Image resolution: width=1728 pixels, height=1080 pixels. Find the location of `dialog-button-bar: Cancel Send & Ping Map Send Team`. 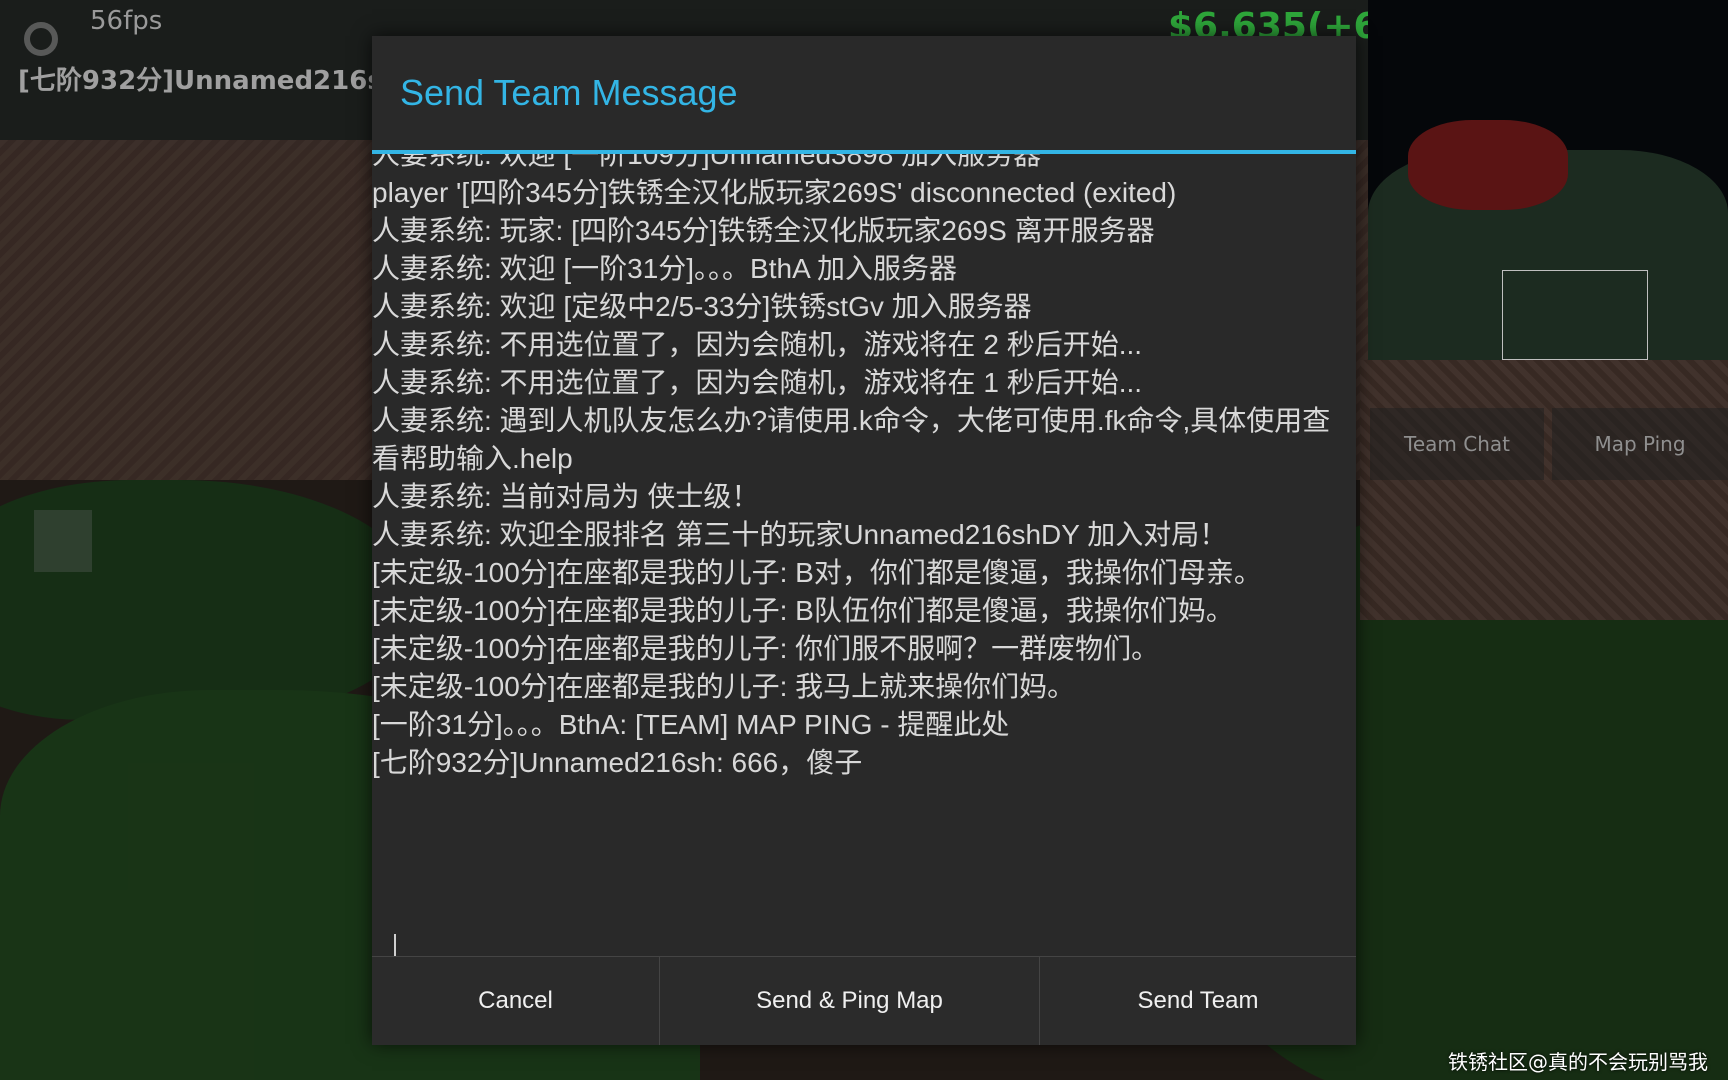

dialog-button-bar: Cancel Send & Ping Map Send Team is located at coordinates (864, 1000).